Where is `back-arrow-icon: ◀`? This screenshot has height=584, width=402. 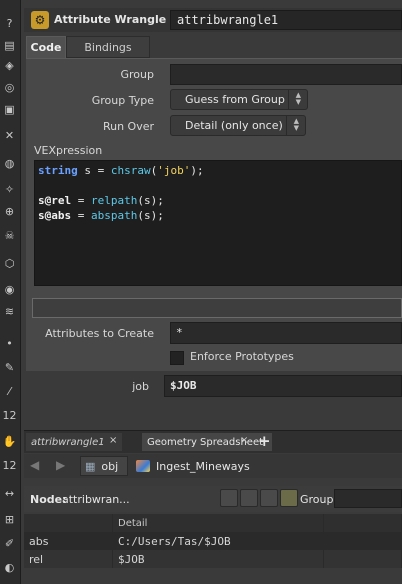 back-arrow-icon: ◀ is located at coordinates (34, 465).